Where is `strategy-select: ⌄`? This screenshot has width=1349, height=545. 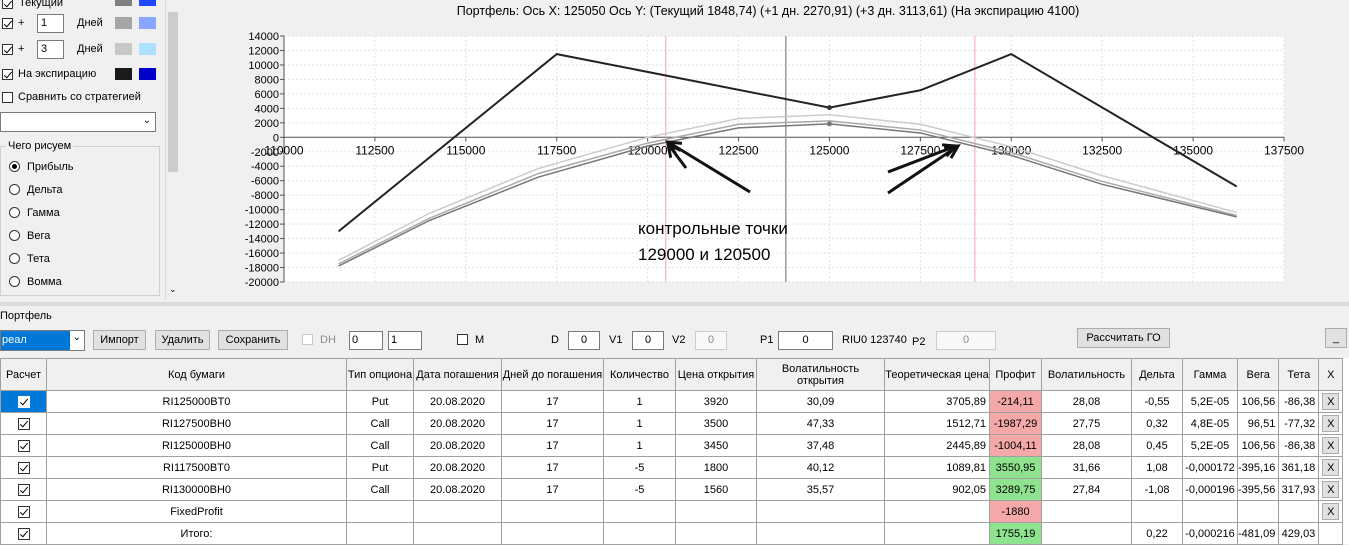 strategy-select: ⌄ is located at coordinates (78, 122).